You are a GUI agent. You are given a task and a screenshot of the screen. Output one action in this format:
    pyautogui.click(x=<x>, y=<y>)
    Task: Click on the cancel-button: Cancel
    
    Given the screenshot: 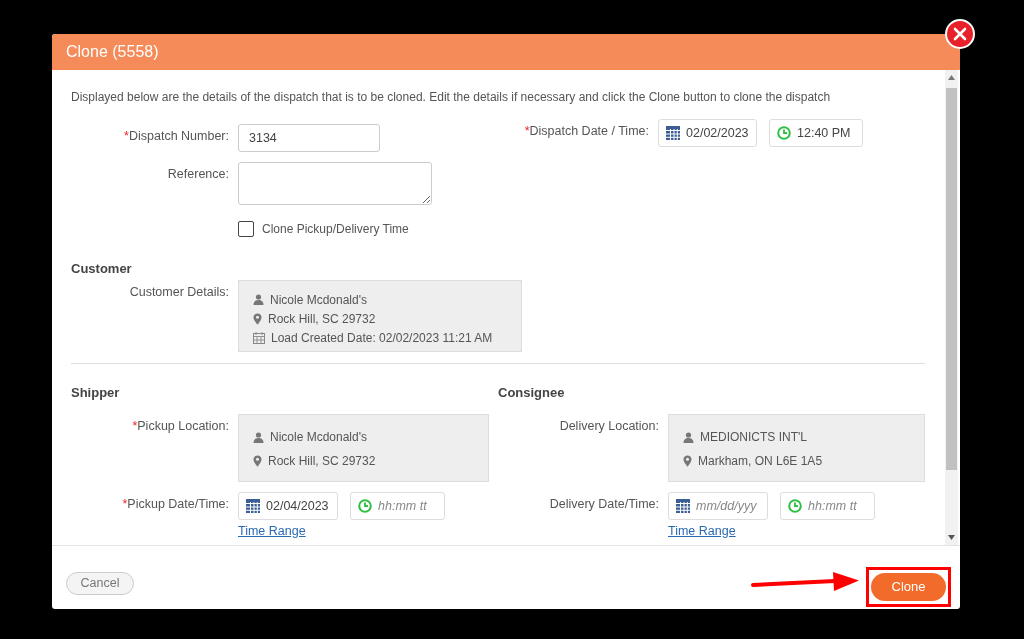 What is the action you would take?
    pyautogui.click(x=100, y=583)
    